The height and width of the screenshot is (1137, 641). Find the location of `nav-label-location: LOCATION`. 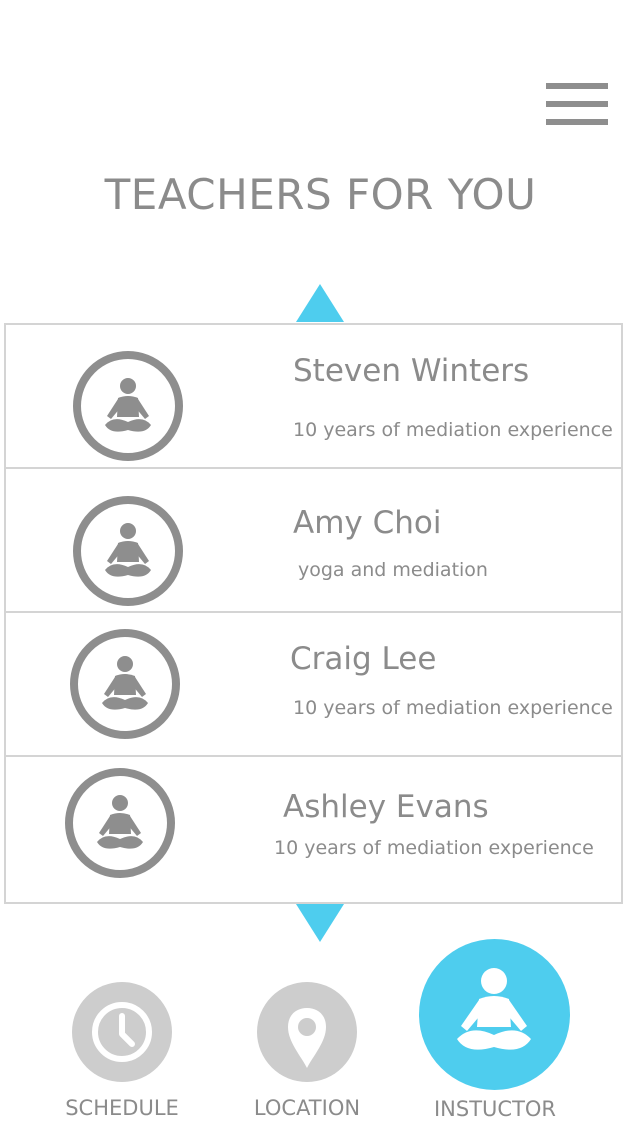

nav-label-location: LOCATION is located at coordinates (307, 1108).